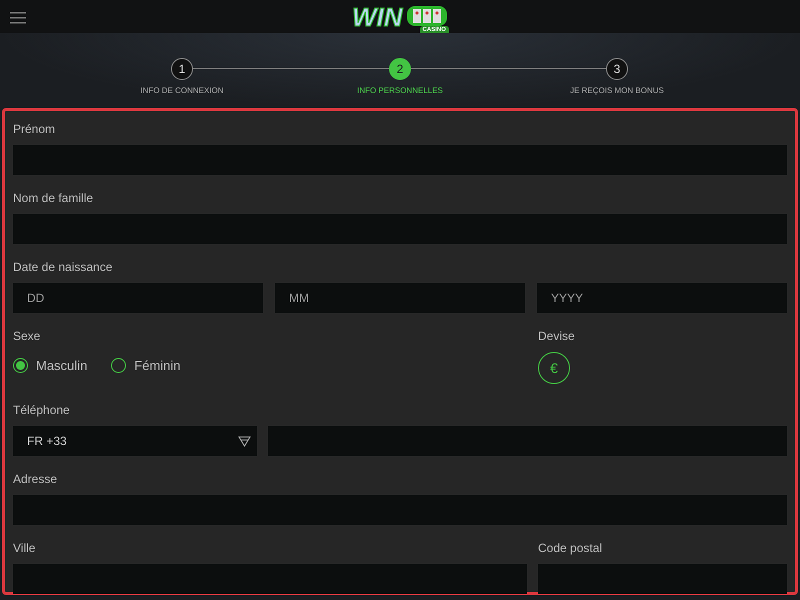 The width and height of the screenshot is (800, 600). What do you see at coordinates (41, 410) in the screenshot?
I see `field-label: Téléphone` at bounding box center [41, 410].